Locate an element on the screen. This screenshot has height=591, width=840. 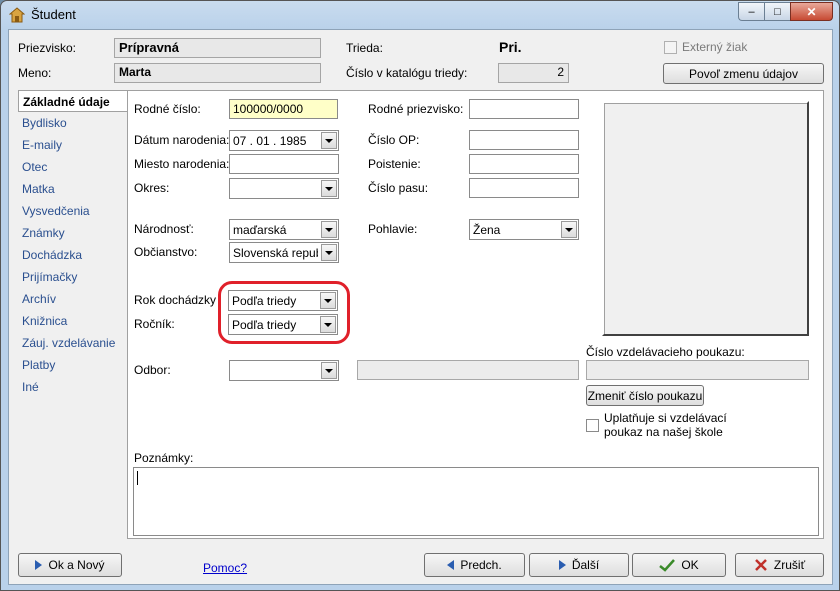
nav-item-library: Knižnica is located at coordinates (73, 321).